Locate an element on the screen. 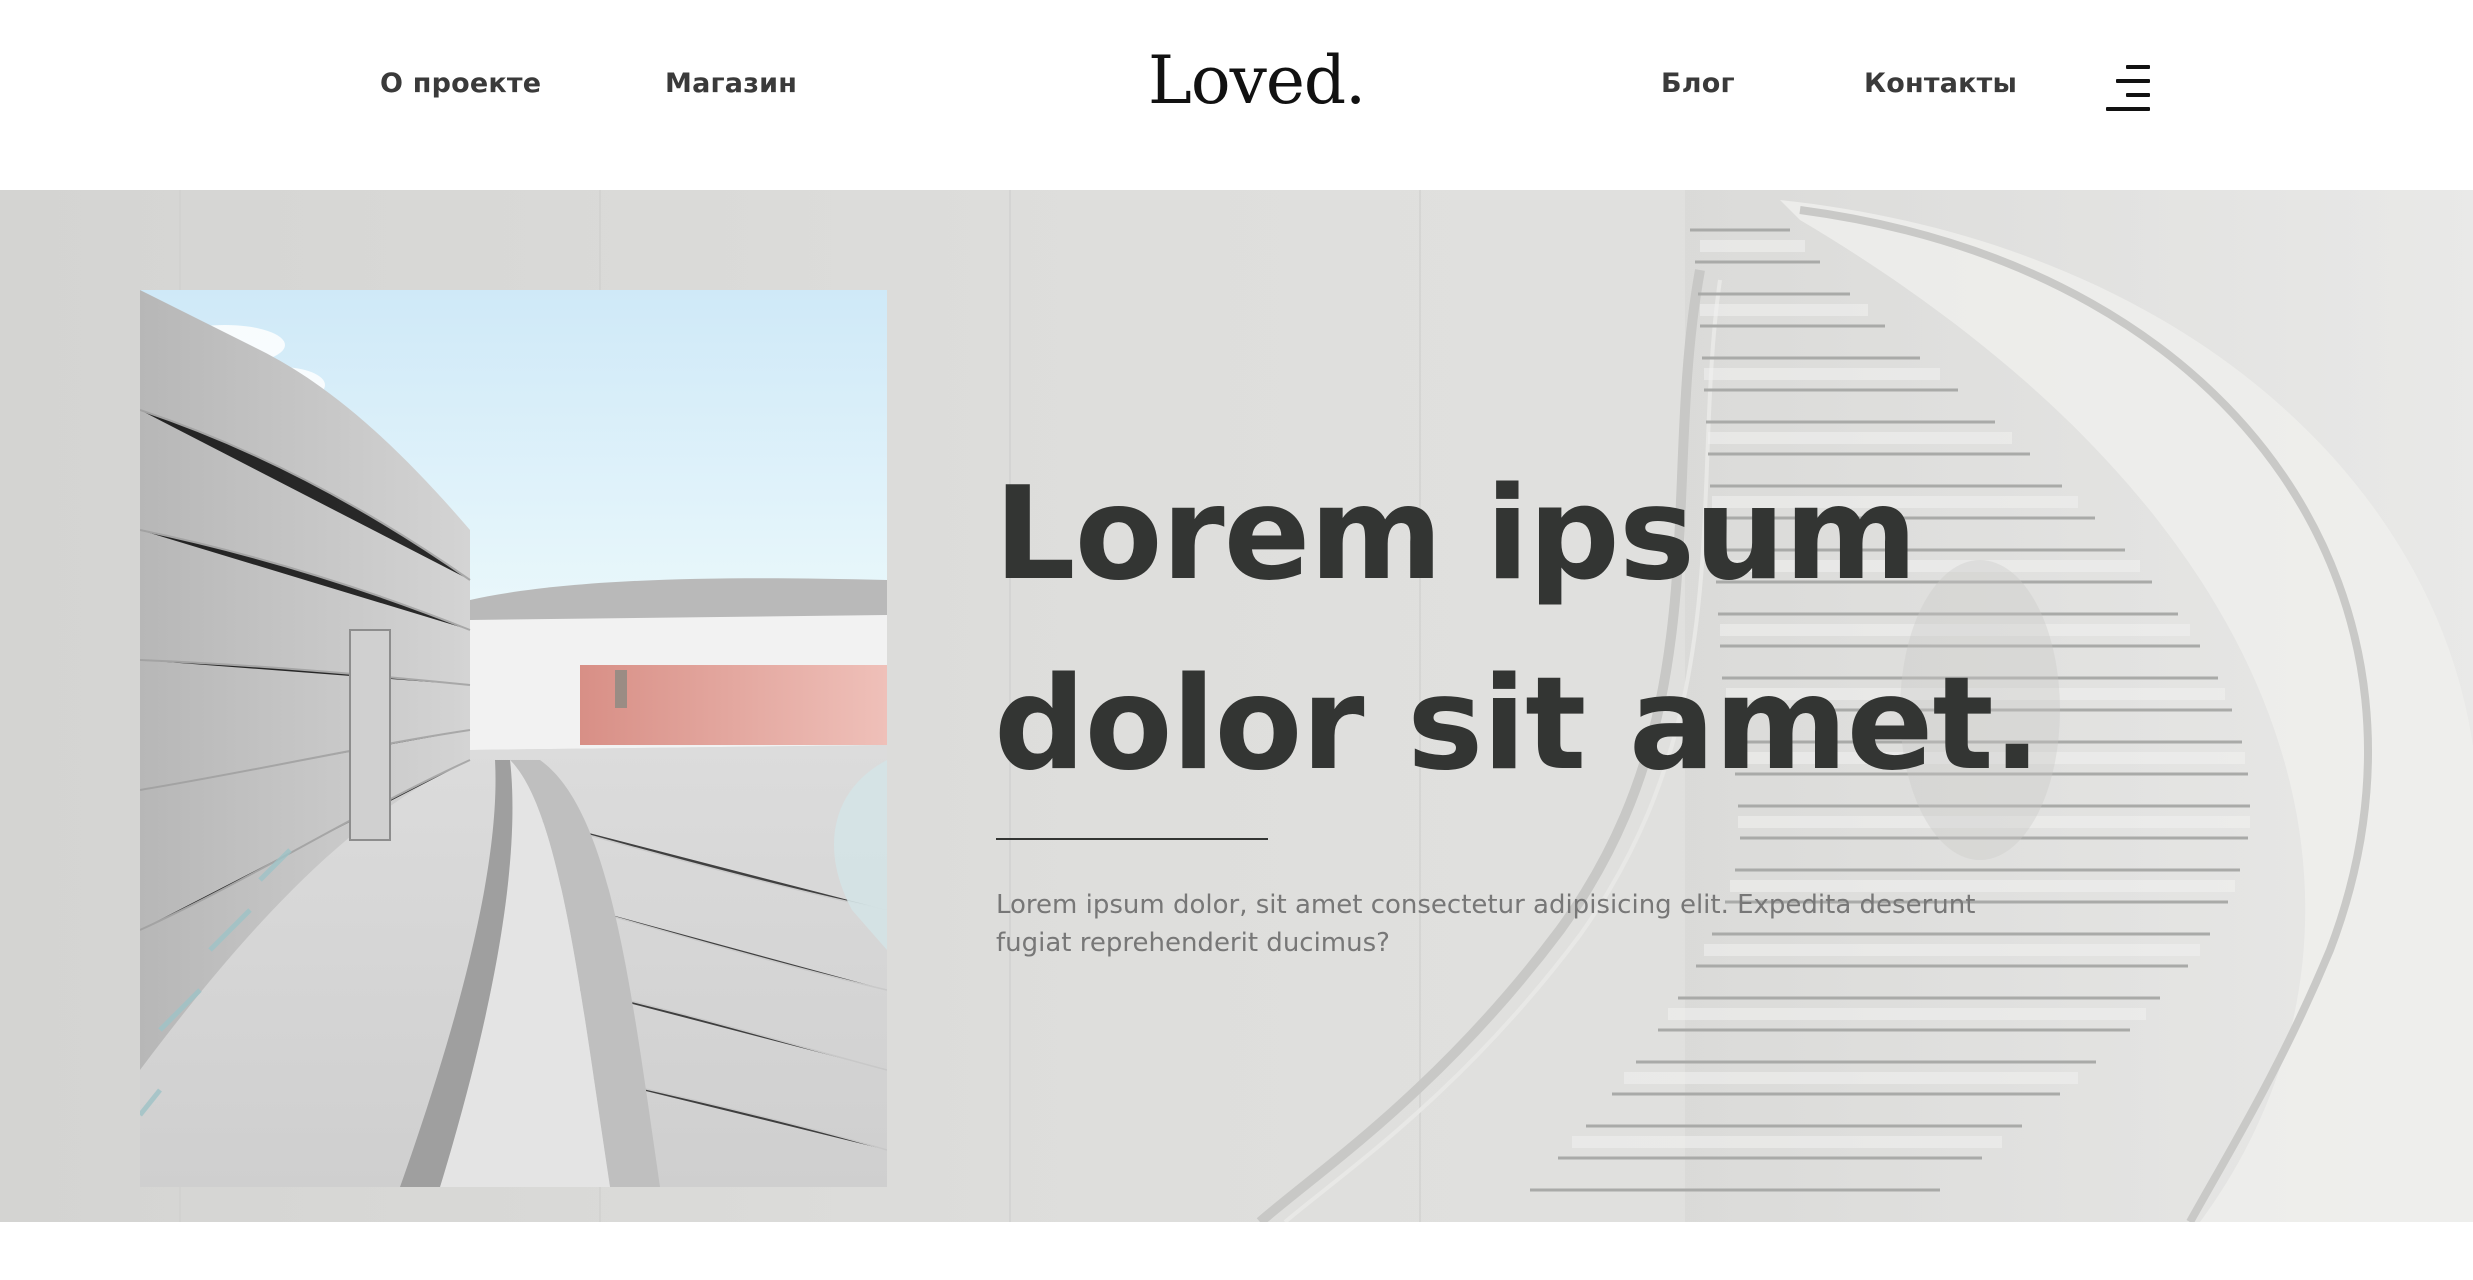 Image resolution: width=2473 pixels, height=1280 pixels. nav-link-shop: Магазин is located at coordinates (731, 83).